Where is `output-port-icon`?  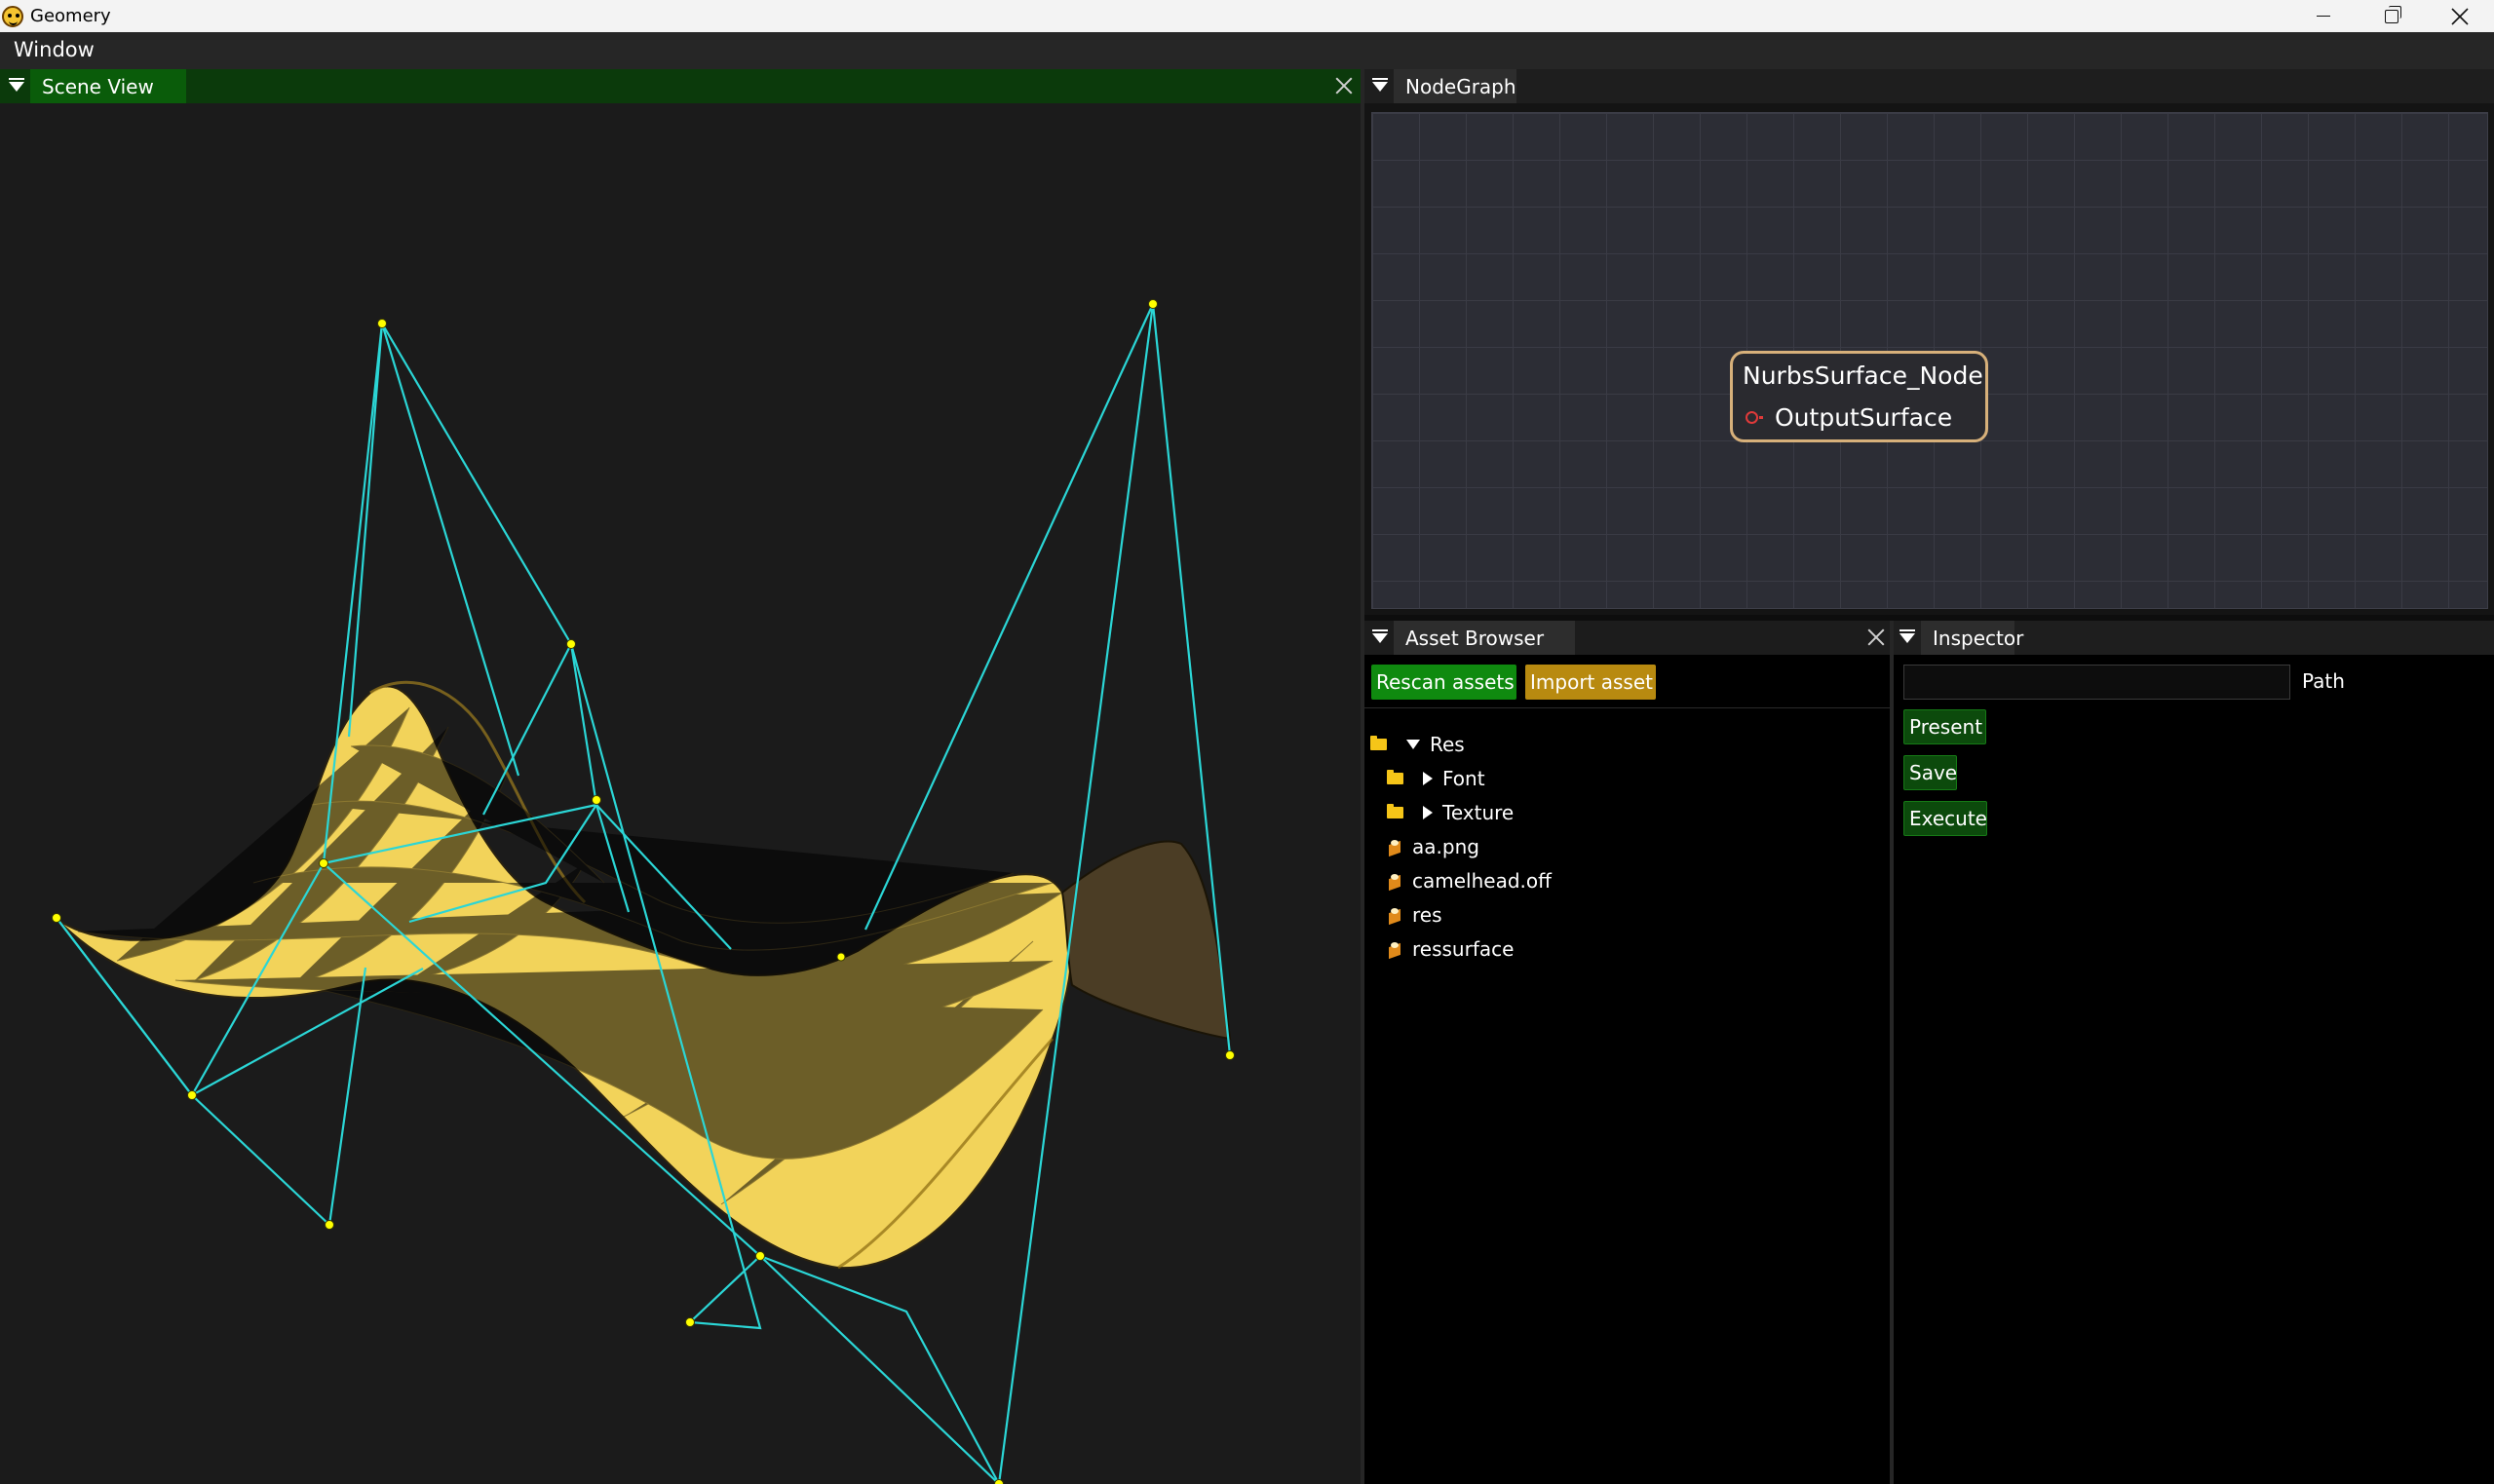
output-port-icon is located at coordinates (1754, 417).